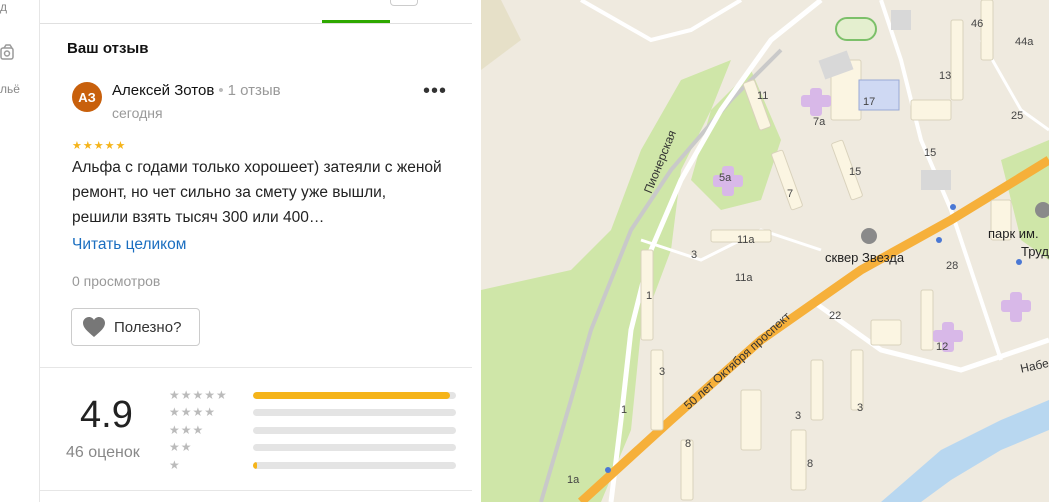 The image size is (1049, 502). What do you see at coordinates (193, 412) in the screenshot?
I see `rating-row-stars: ★★★★` at bounding box center [193, 412].